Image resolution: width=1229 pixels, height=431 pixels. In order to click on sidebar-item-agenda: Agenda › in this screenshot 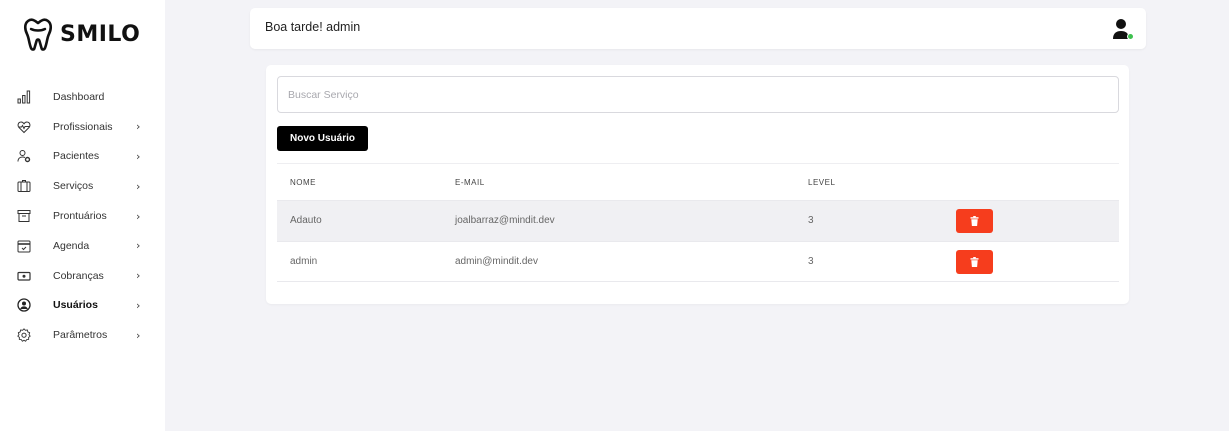, I will do `click(82, 246)`.